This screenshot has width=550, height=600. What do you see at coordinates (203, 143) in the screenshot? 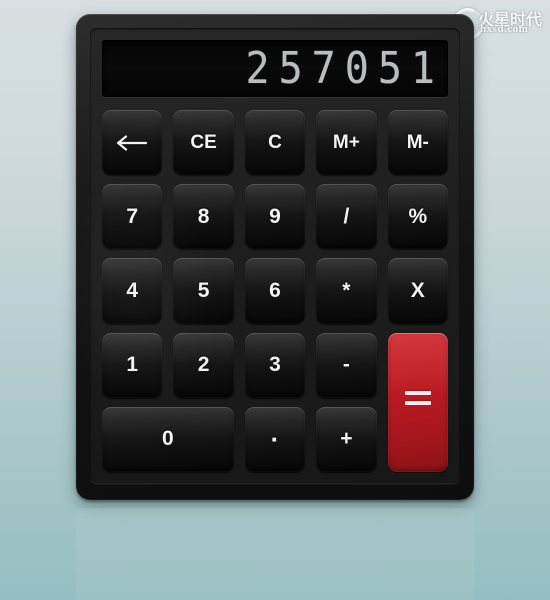
I see `clear-entry-key: CE` at bounding box center [203, 143].